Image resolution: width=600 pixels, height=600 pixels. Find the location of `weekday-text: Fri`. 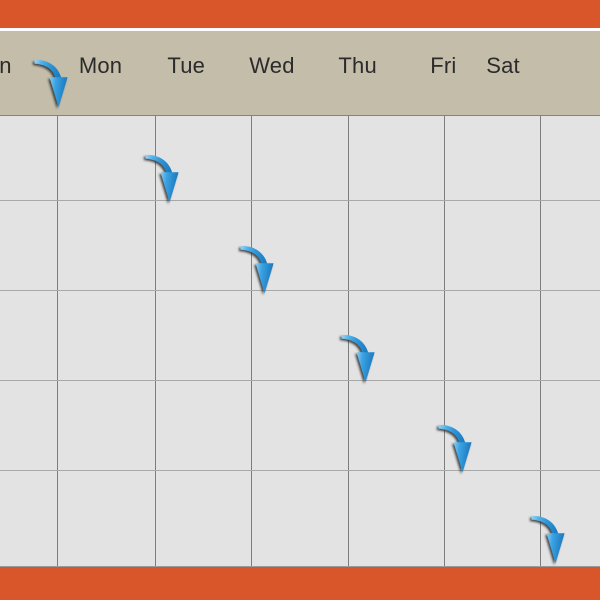

weekday-text: Fri is located at coordinates (443, 65).